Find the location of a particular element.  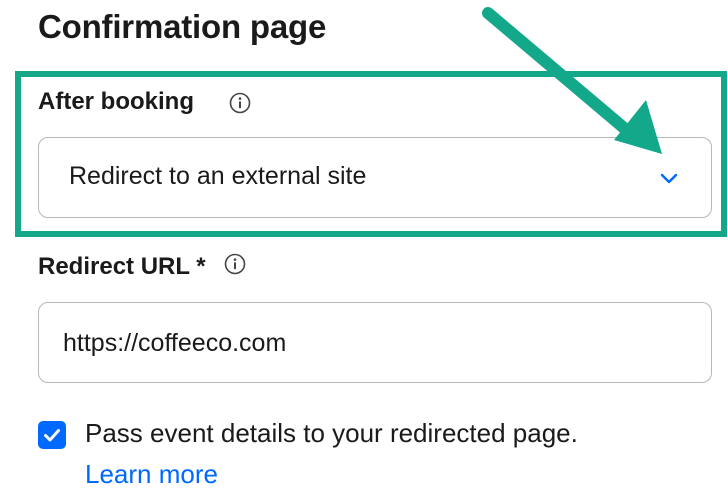

after-booking-select: Redirect to an external site is located at coordinates (375, 177).